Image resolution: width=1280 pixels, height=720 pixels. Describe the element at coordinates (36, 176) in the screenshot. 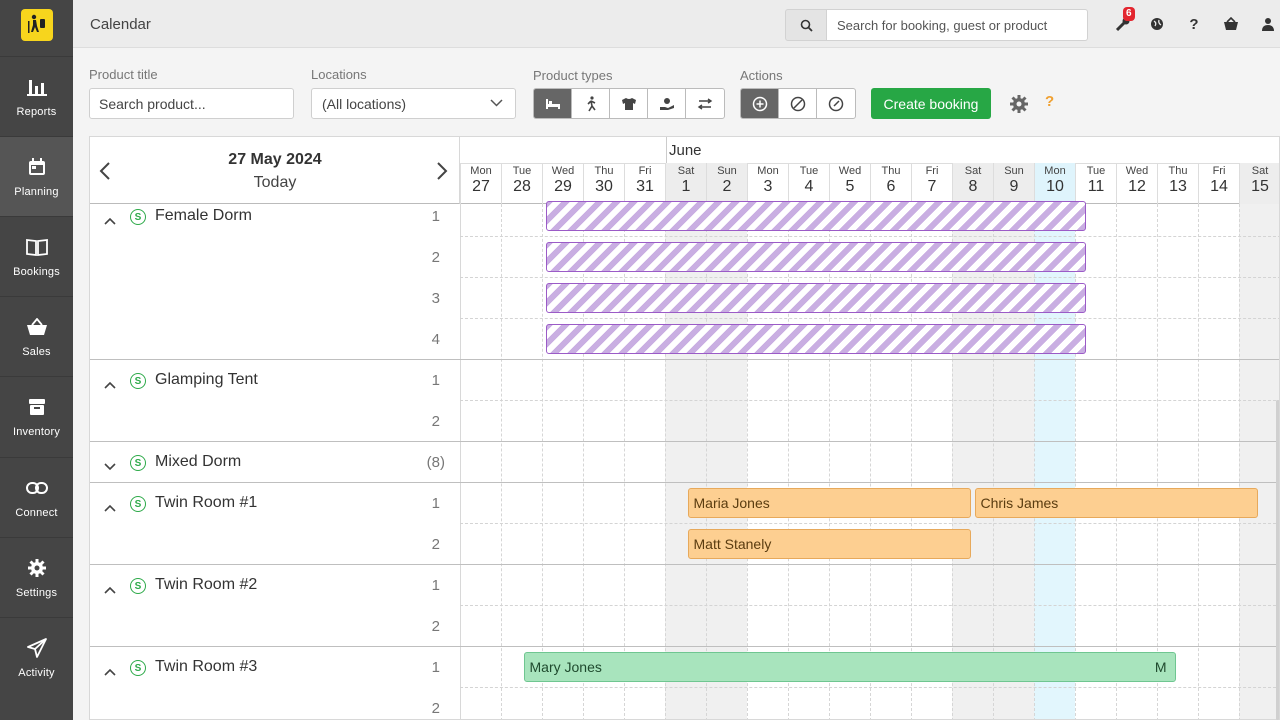

I see `sidebar-item-planning: Planning` at that location.